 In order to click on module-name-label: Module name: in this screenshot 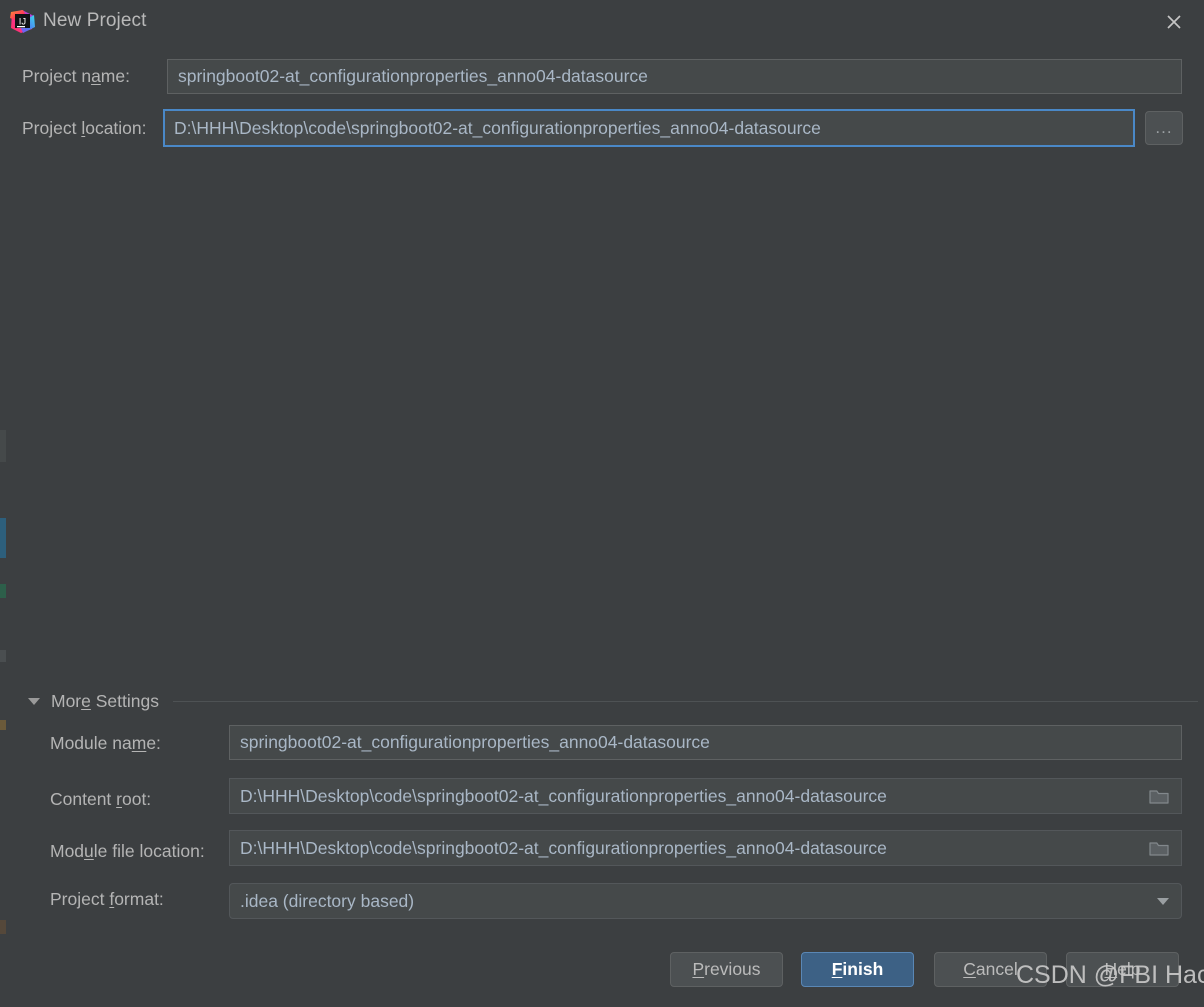, I will do `click(105, 743)`.